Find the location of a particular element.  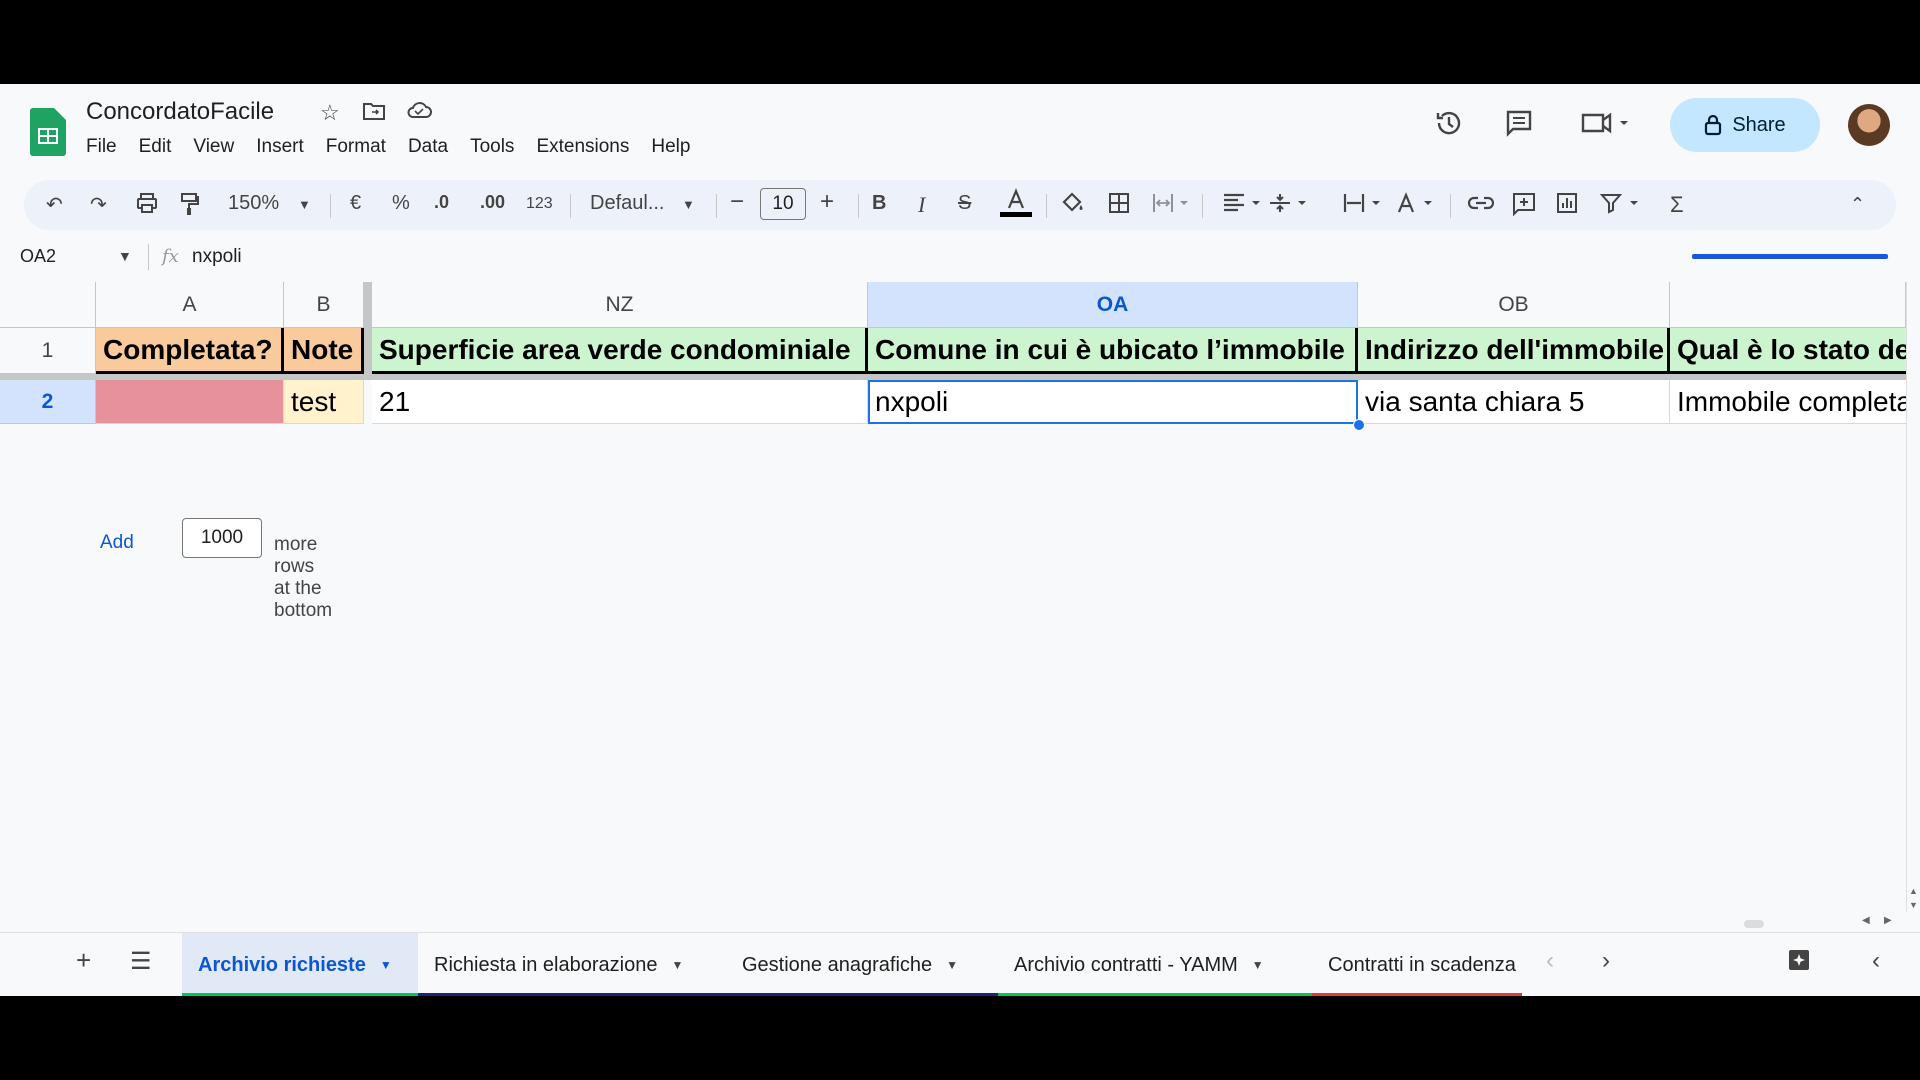

add-rows-count-input: 1000 is located at coordinates (222, 538).